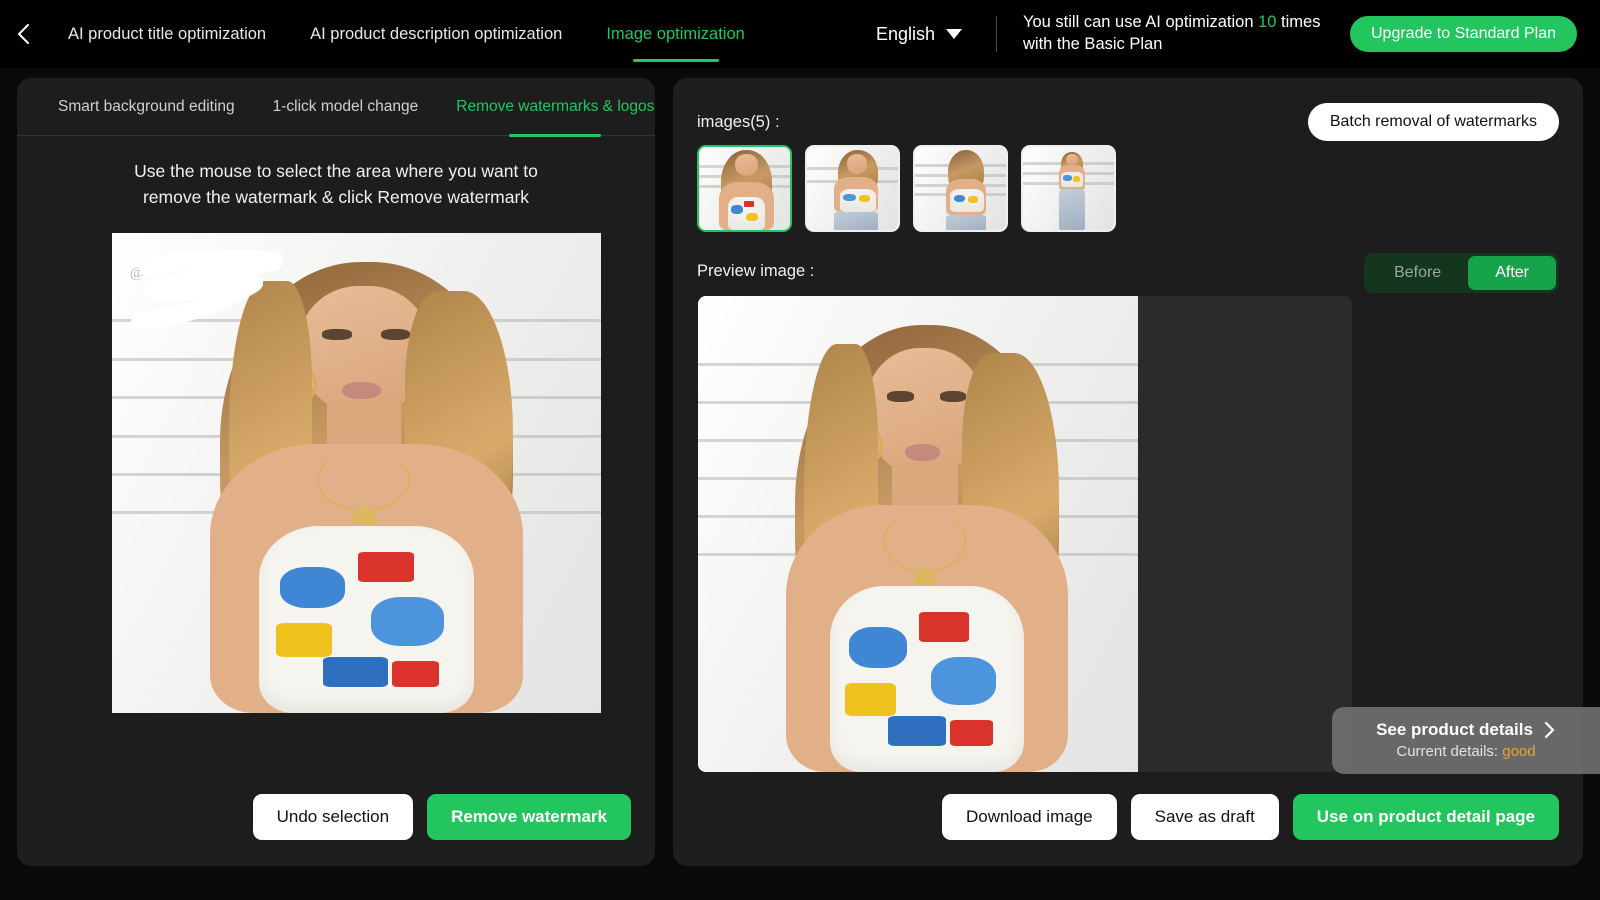 The width and height of the screenshot is (1600, 900). I want to click on language-label: English, so click(905, 33).